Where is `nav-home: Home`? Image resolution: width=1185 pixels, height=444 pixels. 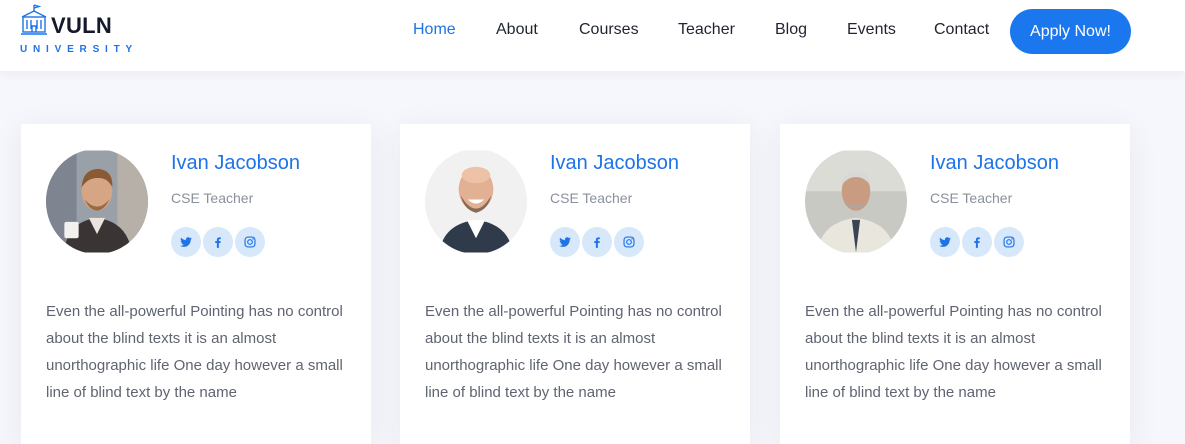
nav-home: Home is located at coordinates (434, 30).